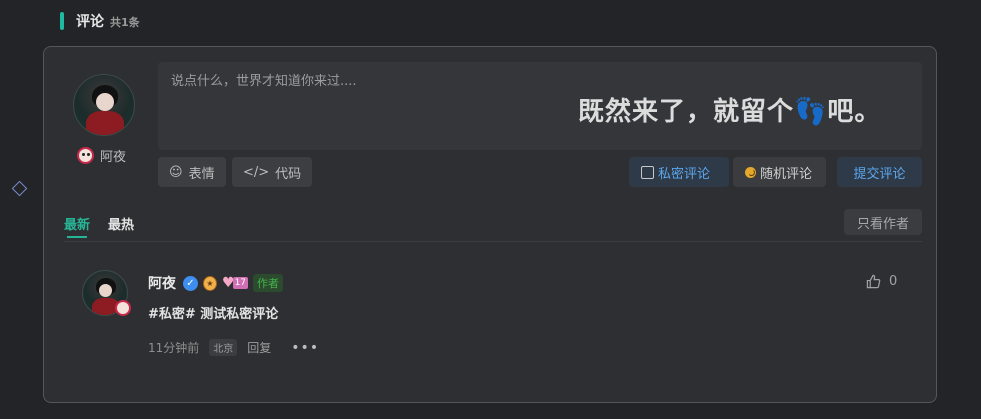  I want to click on current-user-name: 阿夜, so click(113, 157).